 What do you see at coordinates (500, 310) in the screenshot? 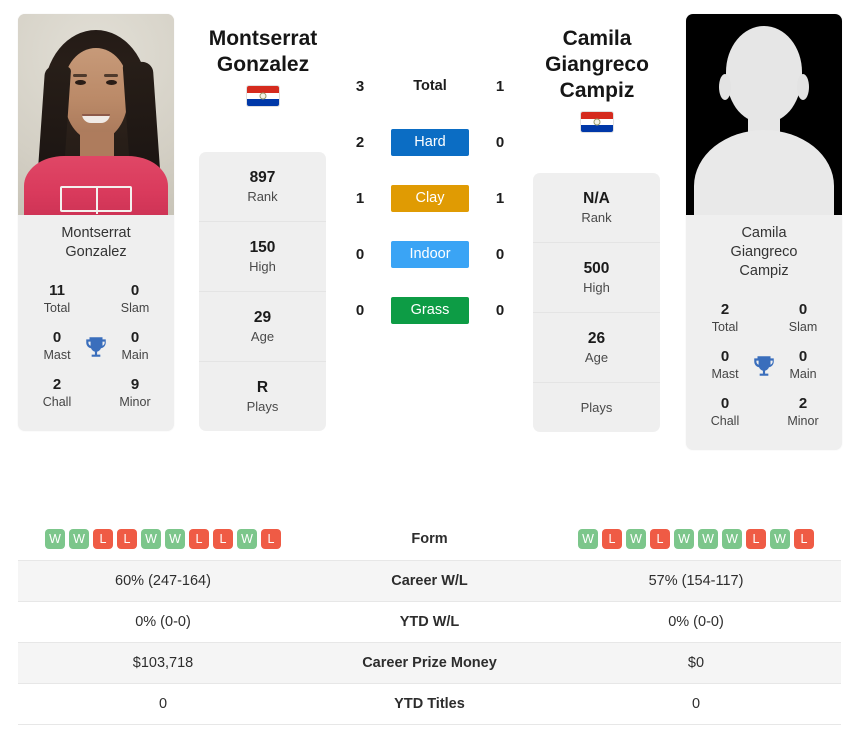
I see `h2h-grass-right-value: 0` at bounding box center [500, 310].